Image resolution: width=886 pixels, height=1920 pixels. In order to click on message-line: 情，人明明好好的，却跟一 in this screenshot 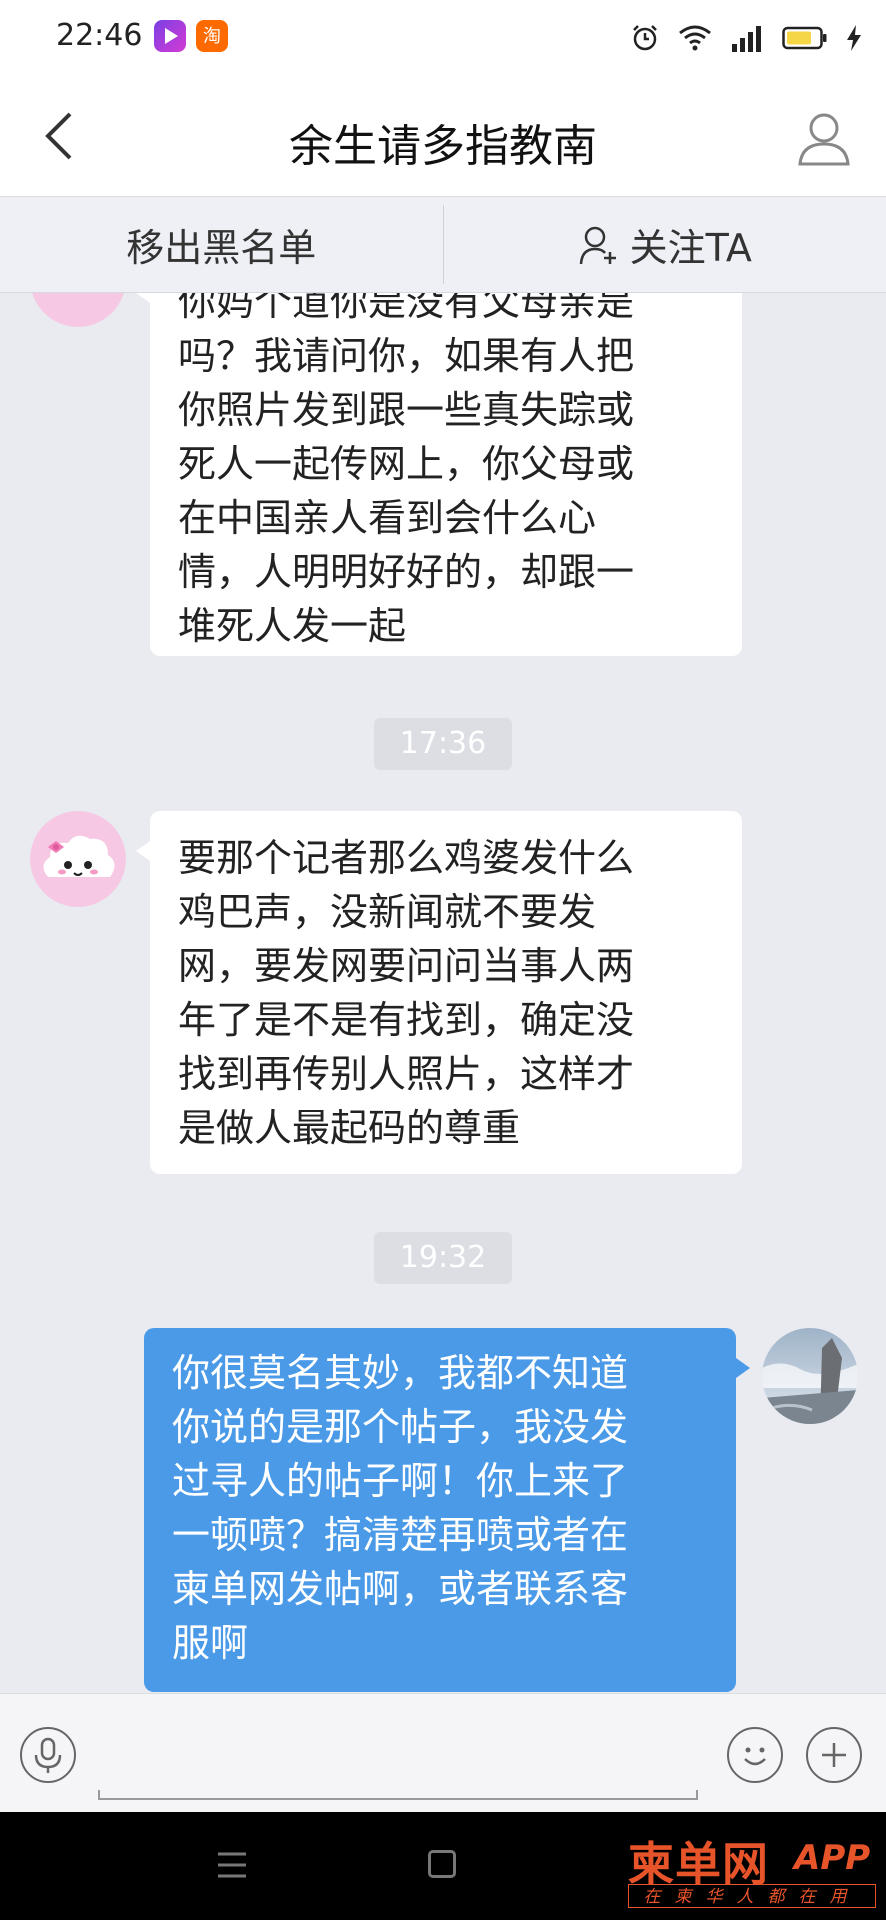, I will do `click(406, 572)`.